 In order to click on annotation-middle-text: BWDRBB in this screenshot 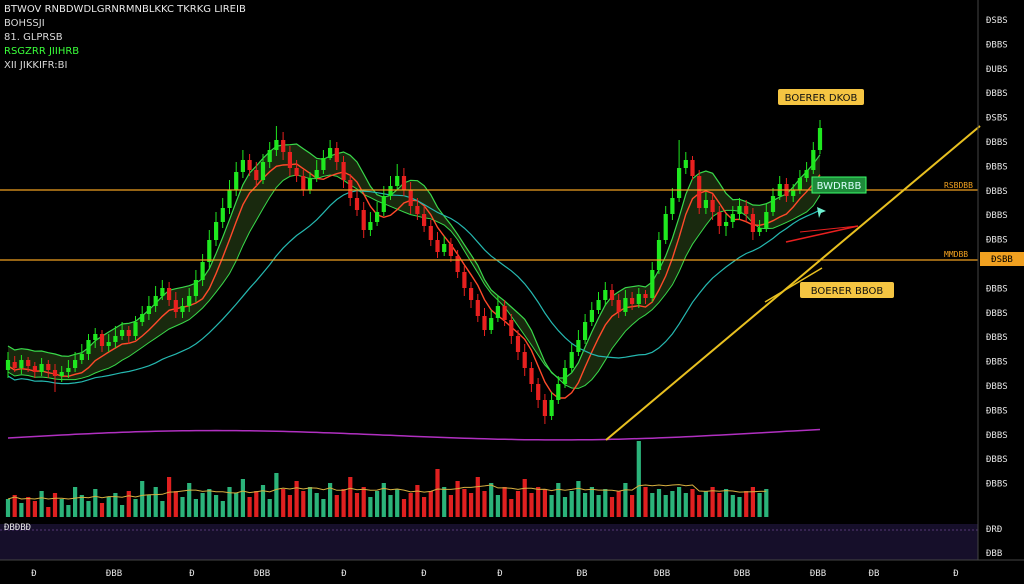, I will do `click(839, 186)`.